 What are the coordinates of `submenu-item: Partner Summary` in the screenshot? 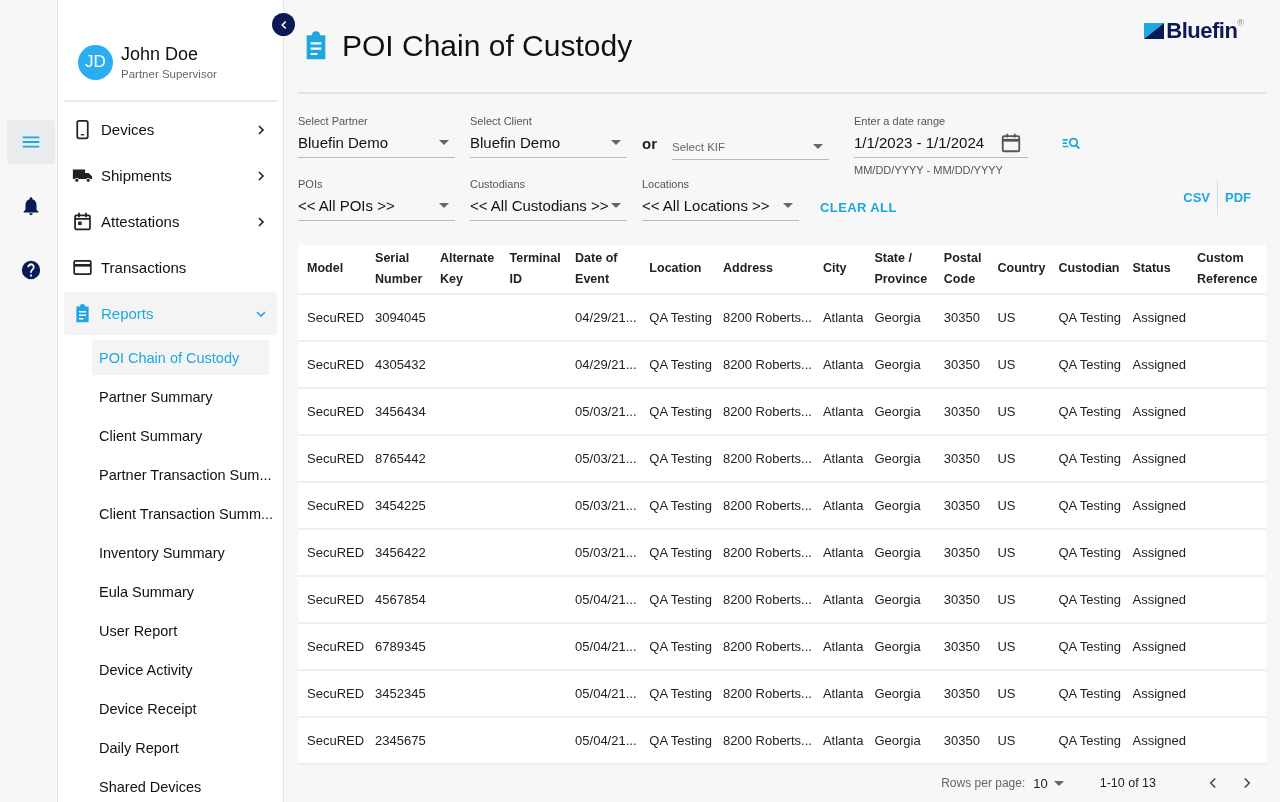 It's located at (180, 396).